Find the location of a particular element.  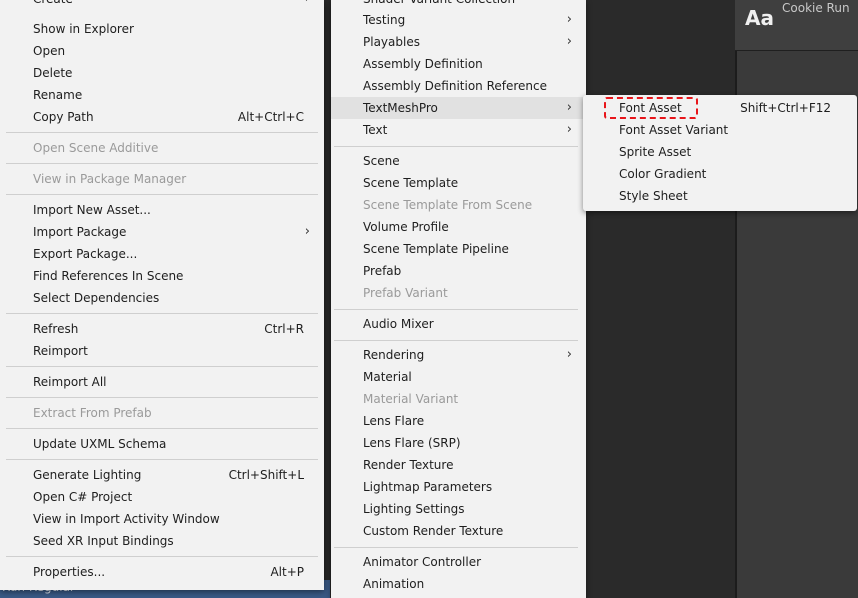

menu-item-update-uxml-schema: Update UXML Schema is located at coordinates (162, 444).